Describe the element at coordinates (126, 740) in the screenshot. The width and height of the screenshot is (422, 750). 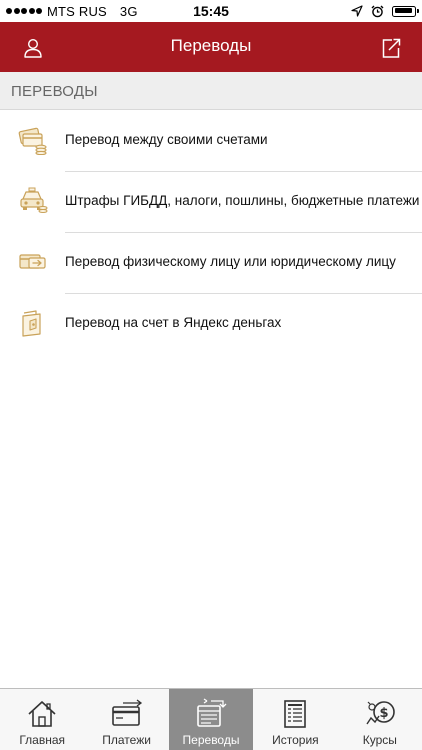
I see `tab-label: Платежи` at that location.